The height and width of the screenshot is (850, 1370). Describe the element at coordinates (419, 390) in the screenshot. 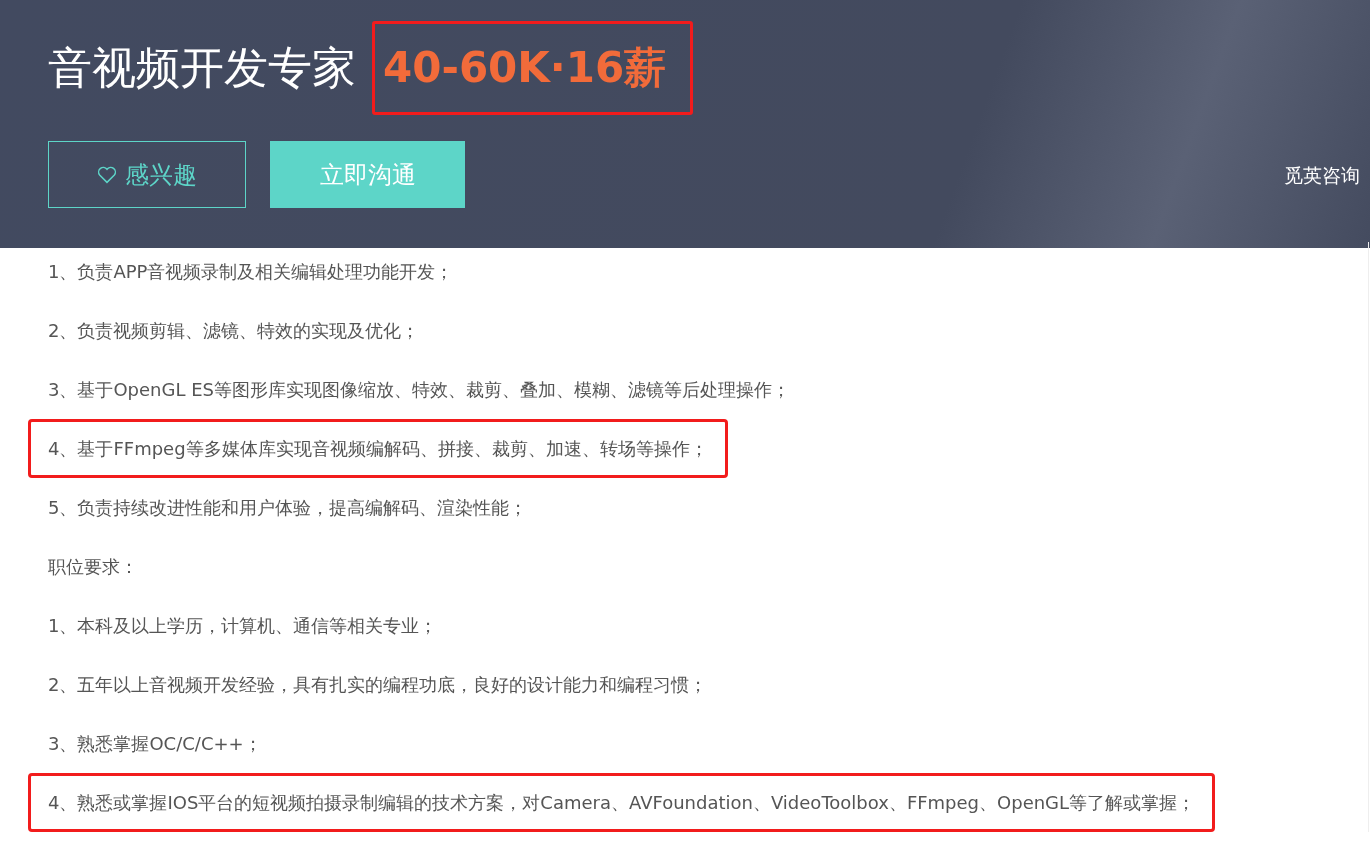

I see `description-line: 3、基于OpenGL ES等图形库实现图像缩放、特效、裁剪、叠加、模糊、滤镜等后处理操作；` at that location.